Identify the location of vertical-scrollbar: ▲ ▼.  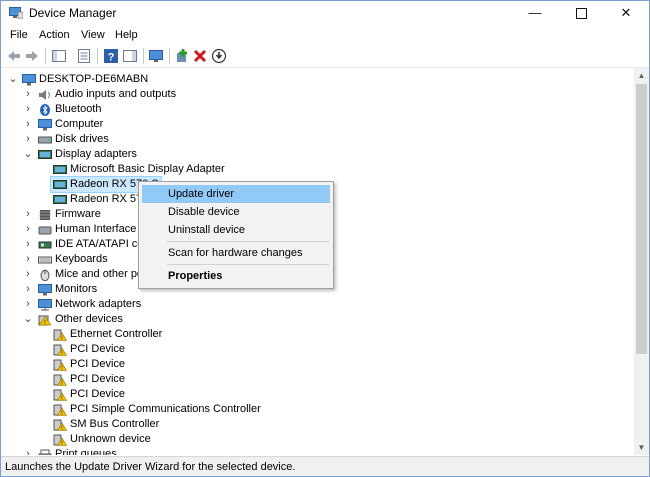
(641, 261).